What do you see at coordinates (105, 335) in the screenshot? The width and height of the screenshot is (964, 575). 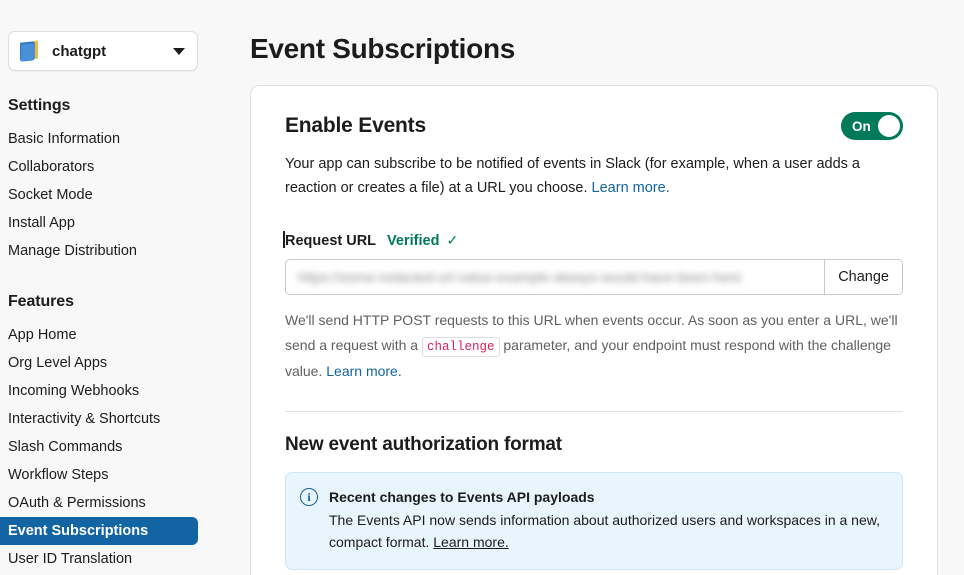 I see `sidebar-item-app-home: App Home` at bounding box center [105, 335].